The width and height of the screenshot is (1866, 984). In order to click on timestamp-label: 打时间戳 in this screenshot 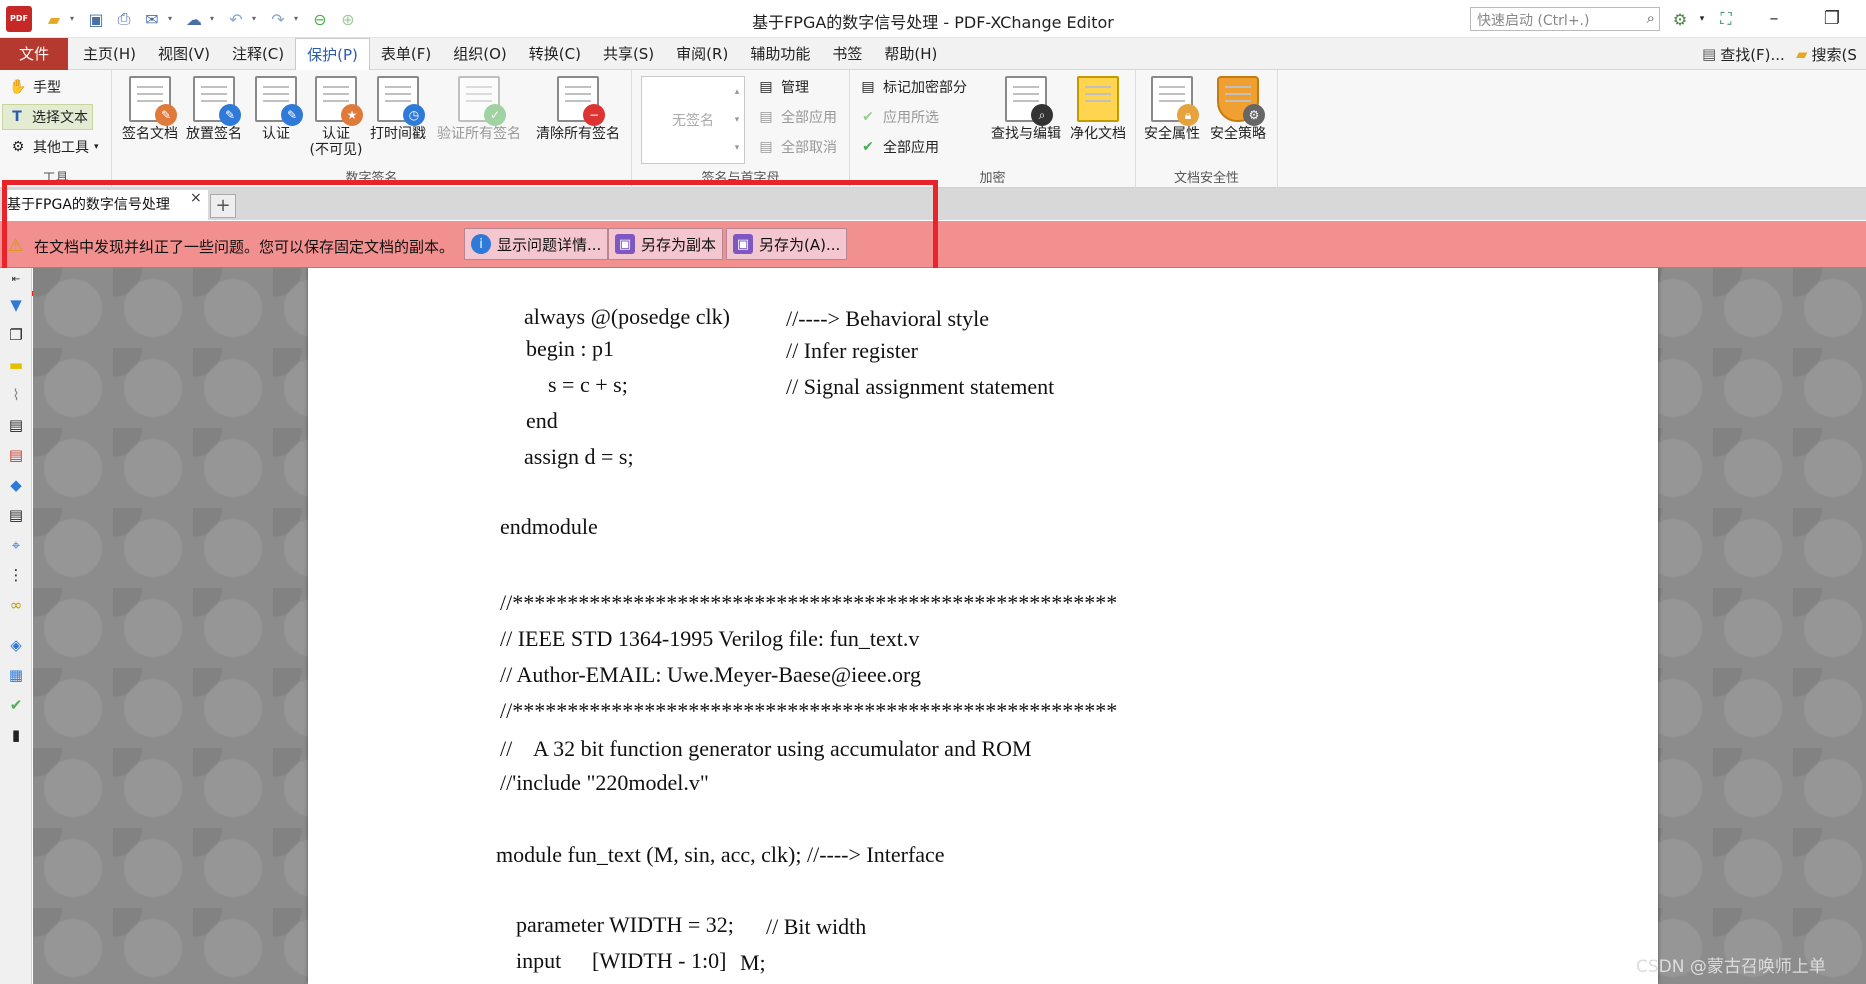, I will do `click(398, 134)`.